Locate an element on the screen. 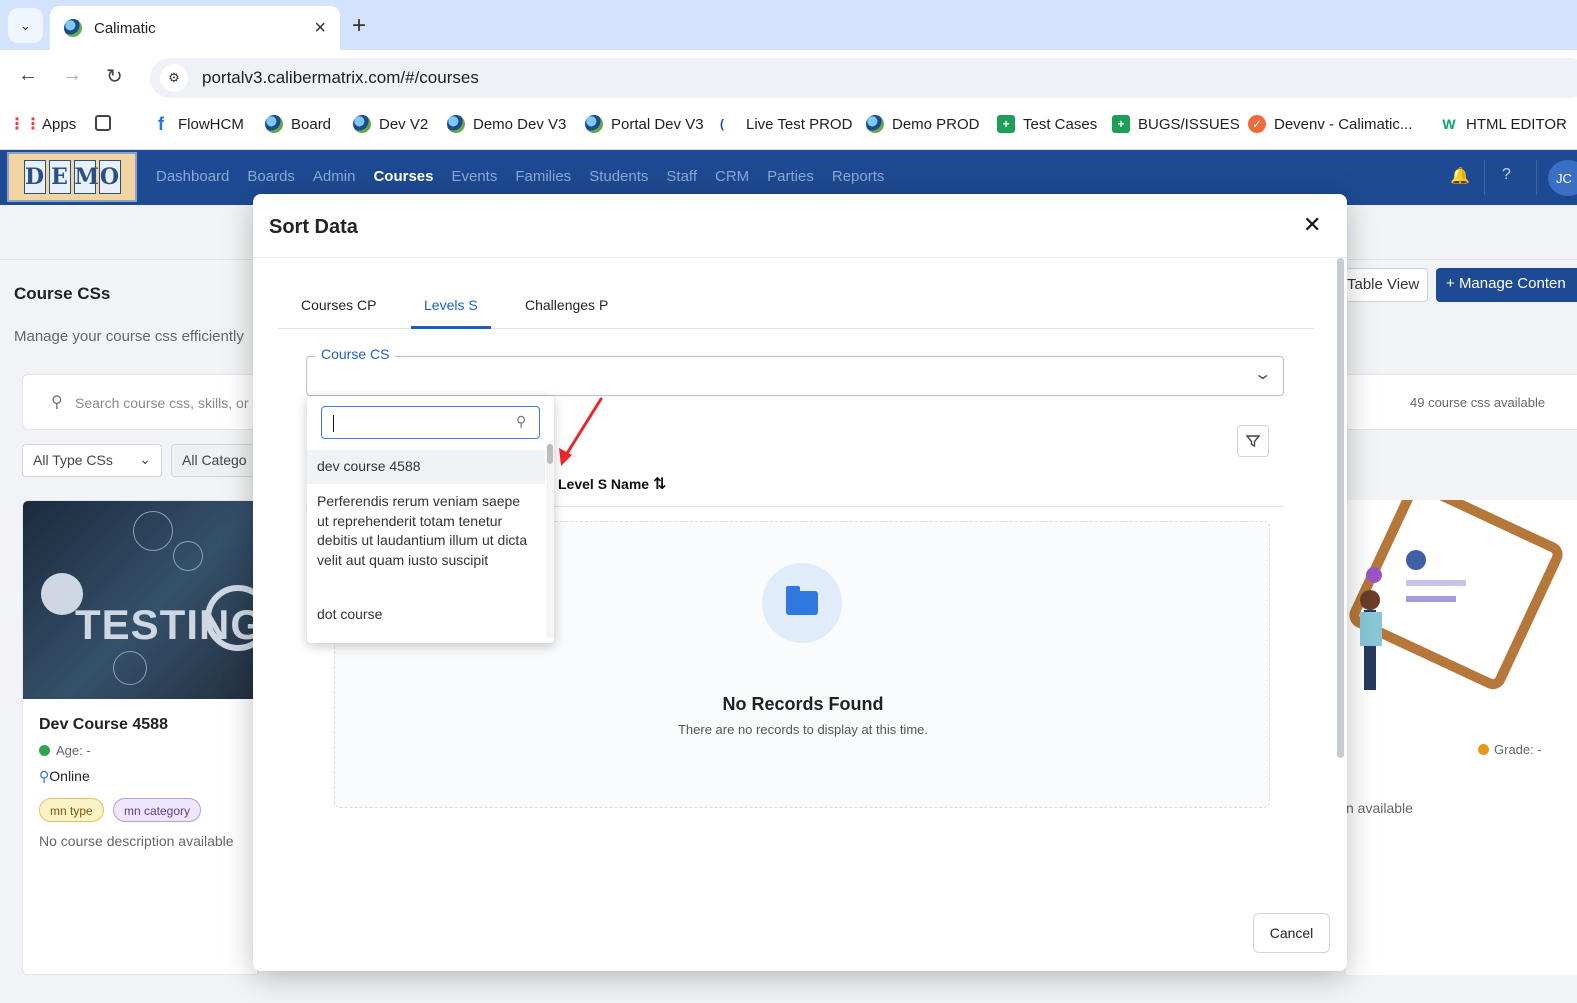 This screenshot has width=1577, height=1003. dropdown-option: dev course 4588 is located at coordinates (426, 467).